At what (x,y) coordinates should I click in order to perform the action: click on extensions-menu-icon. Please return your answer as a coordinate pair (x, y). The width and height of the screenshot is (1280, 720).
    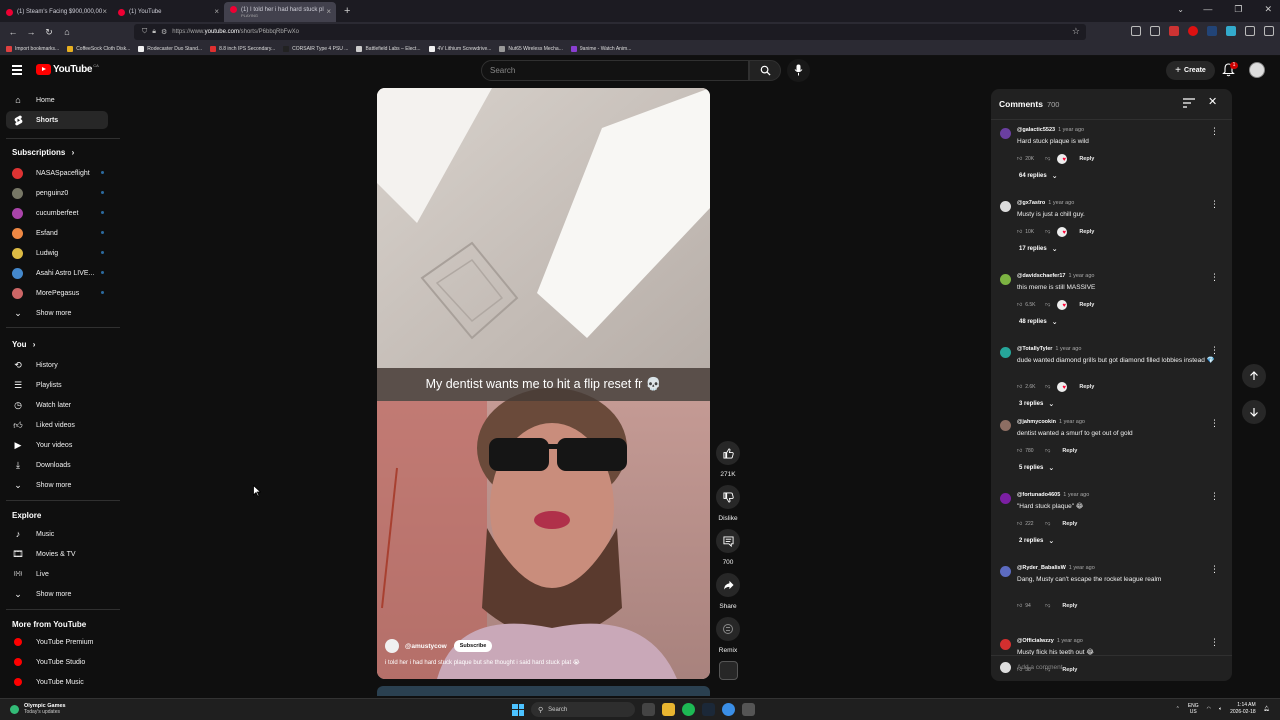
    Looking at the image, I should click on (1250, 31).